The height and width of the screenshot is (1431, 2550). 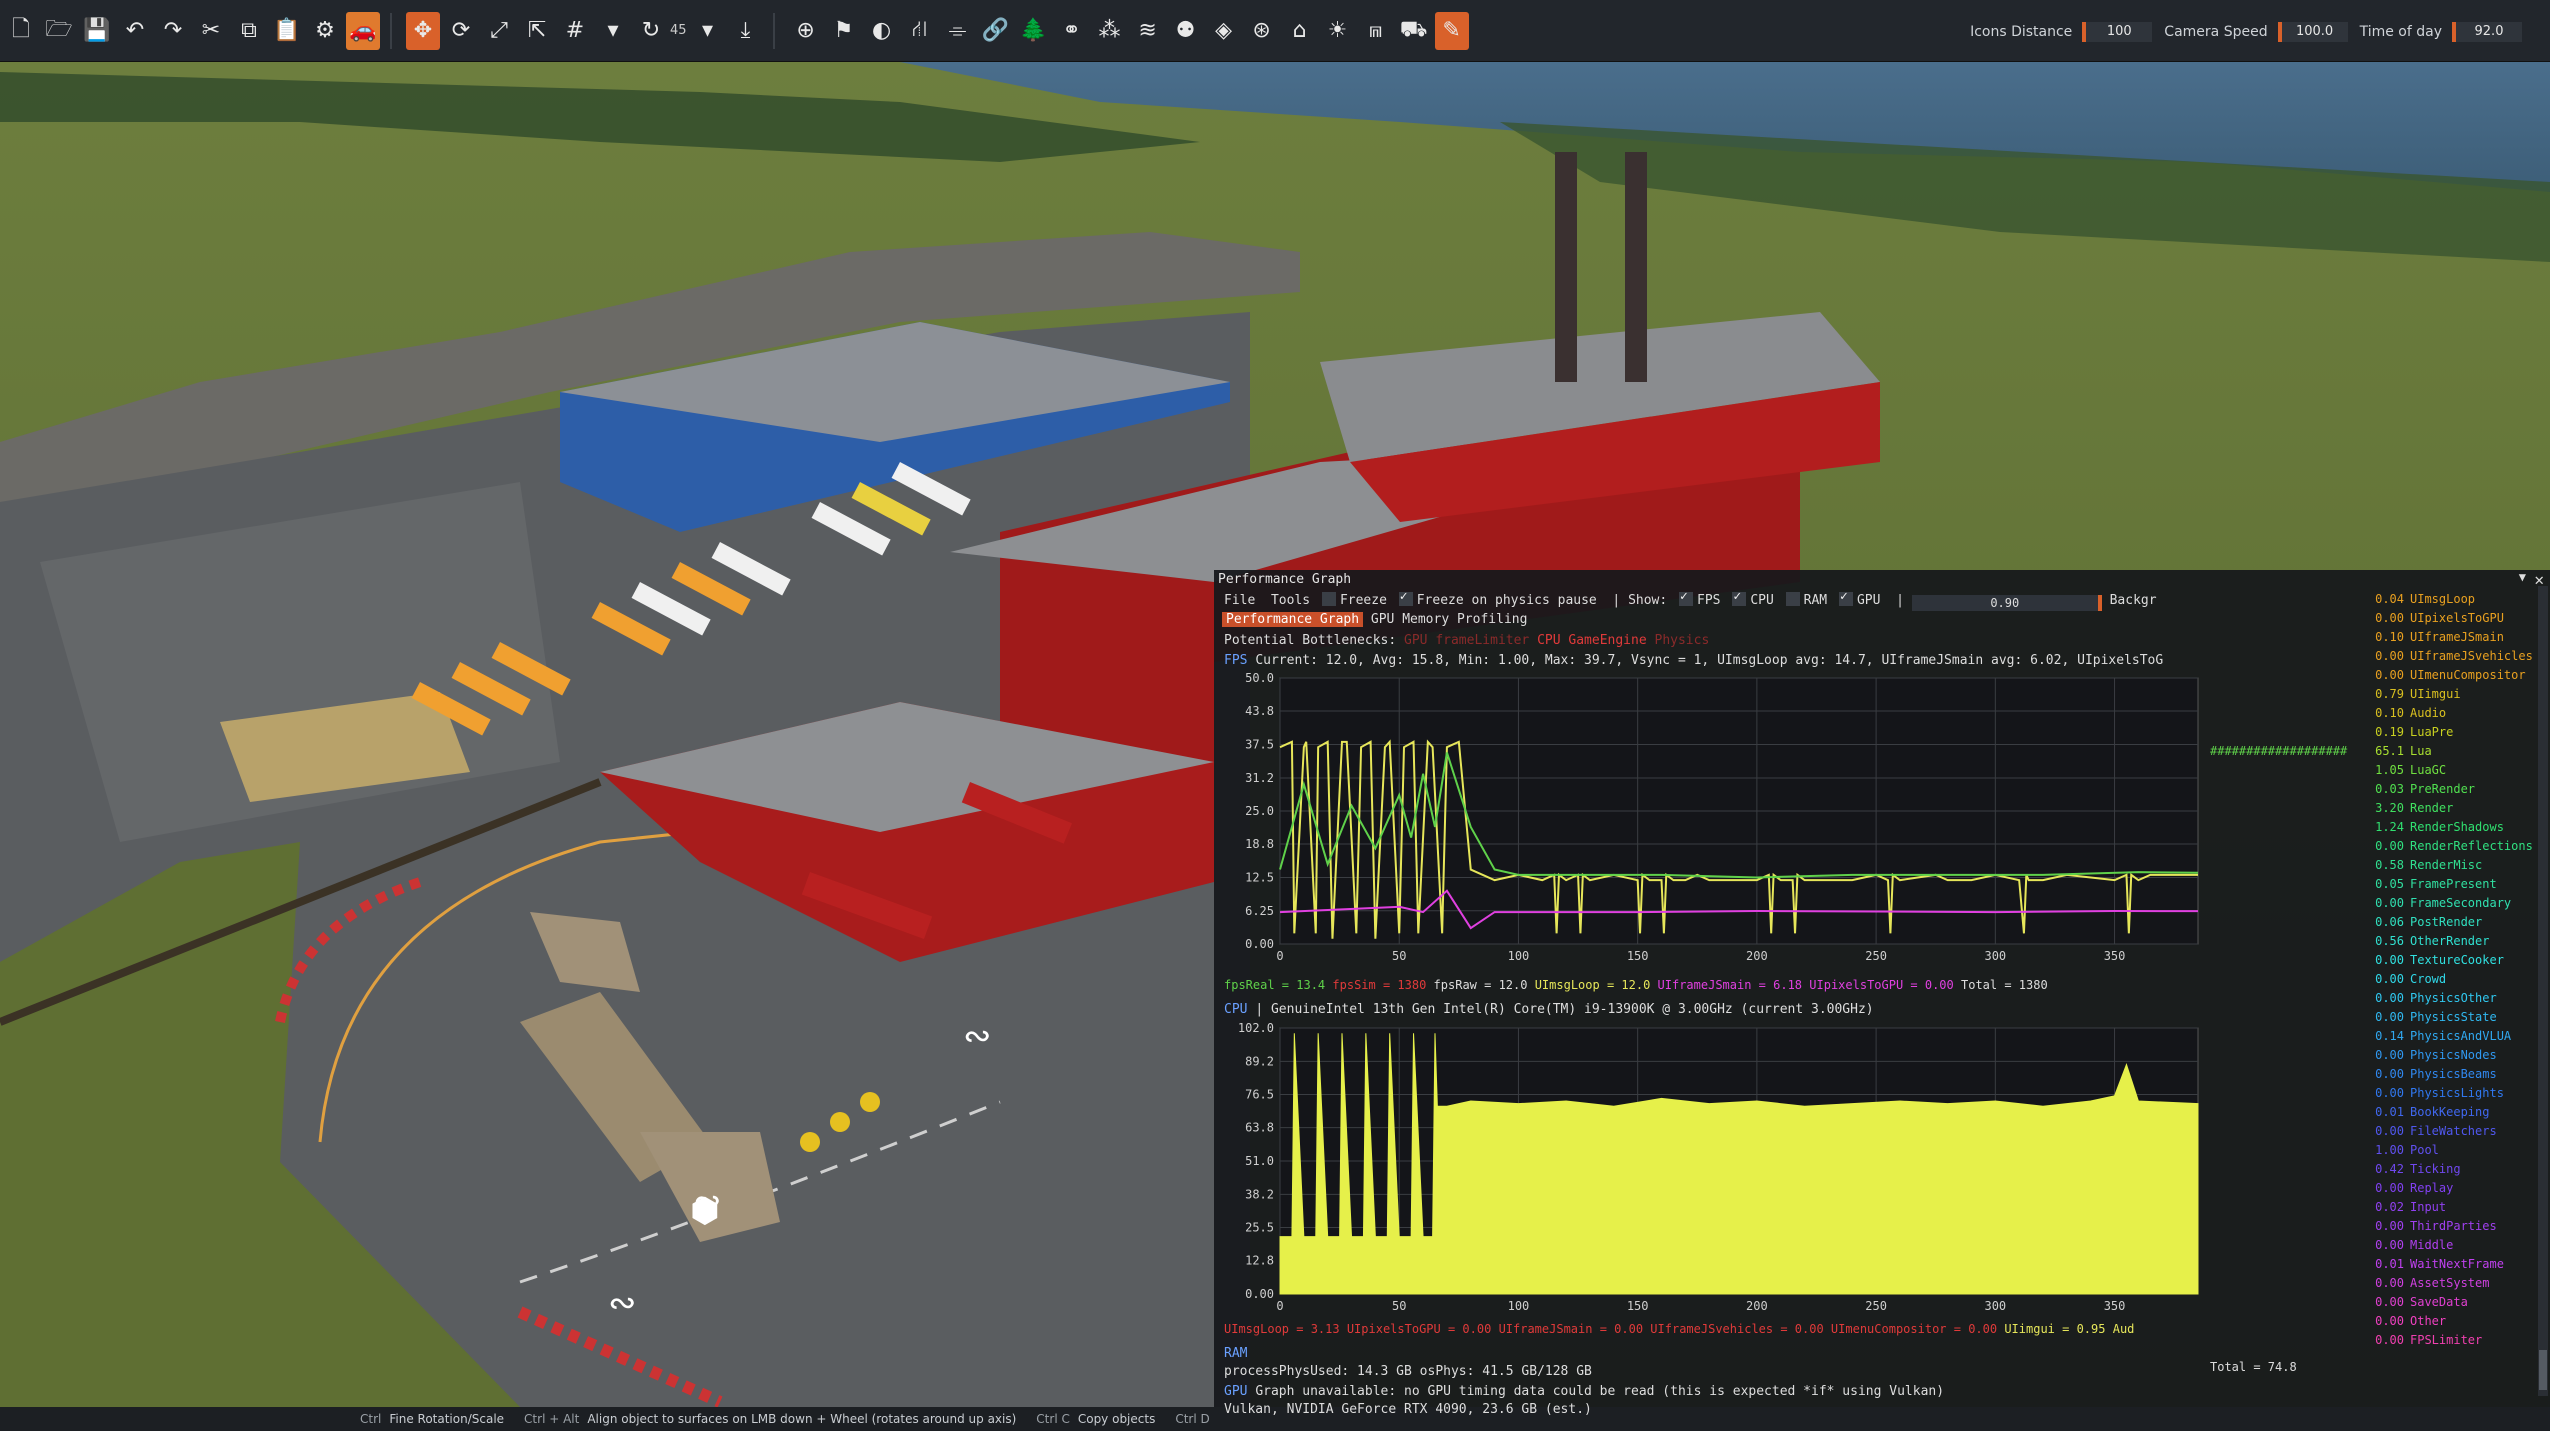 I want to click on cpu-legend-uimenucompositor: UImenuCompositor = 0.00, so click(x=1914, y=1329).